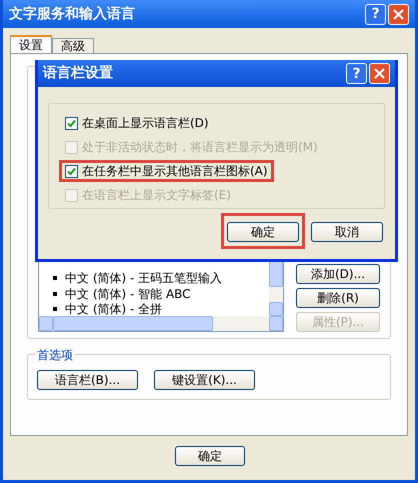 Image resolution: width=418 pixels, height=483 pixels. Describe the element at coordinates (175, 171) in the screenshot. I see `checkbox-label: 在任务栏中显示其他语言栏图标(A)` at that location.